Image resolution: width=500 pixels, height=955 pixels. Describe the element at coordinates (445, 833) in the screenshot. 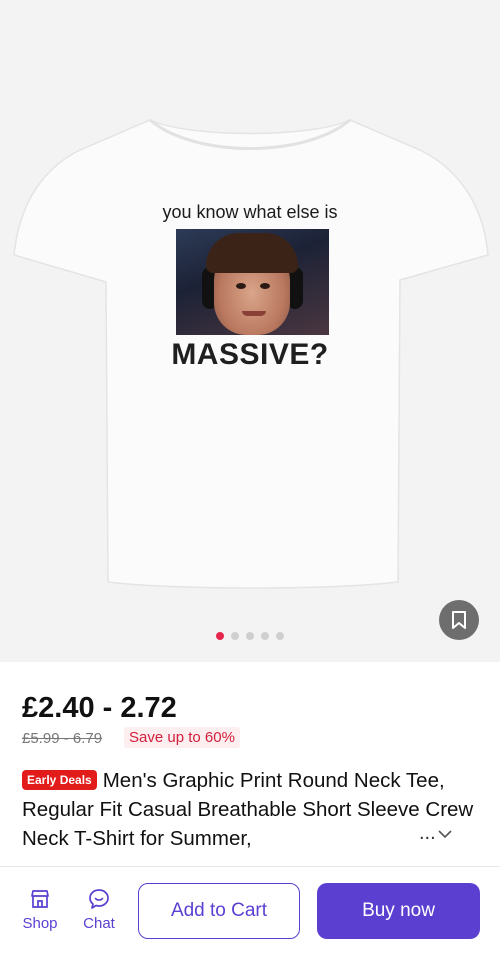

I see `chevron-down-icon` at that location.